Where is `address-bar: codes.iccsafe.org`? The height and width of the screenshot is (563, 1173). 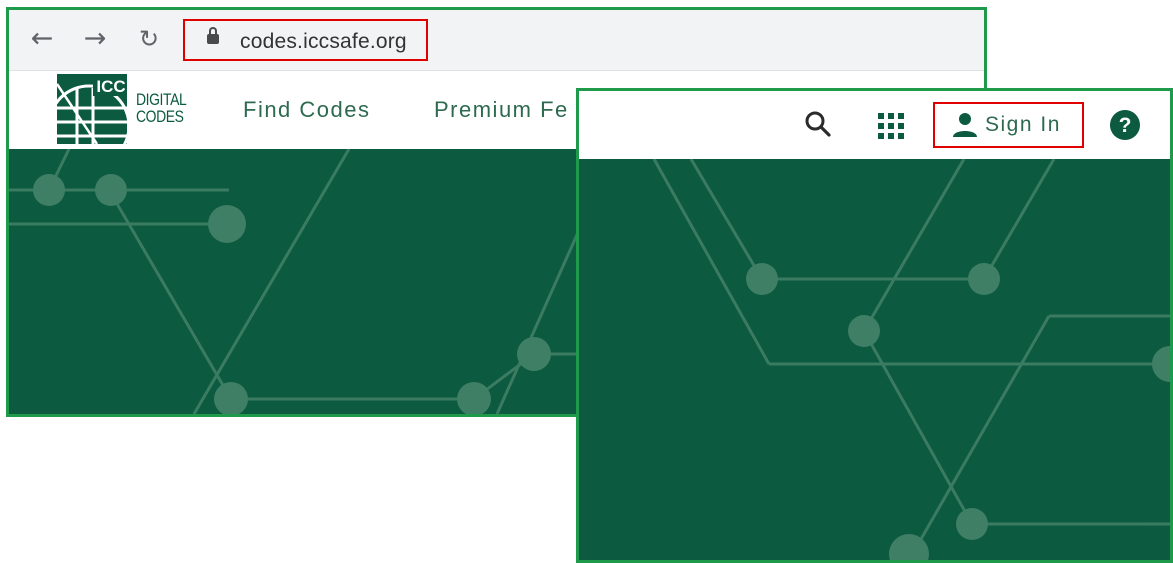 address-bar: codes.iccsafe.org is located at coordinates (305, 40).